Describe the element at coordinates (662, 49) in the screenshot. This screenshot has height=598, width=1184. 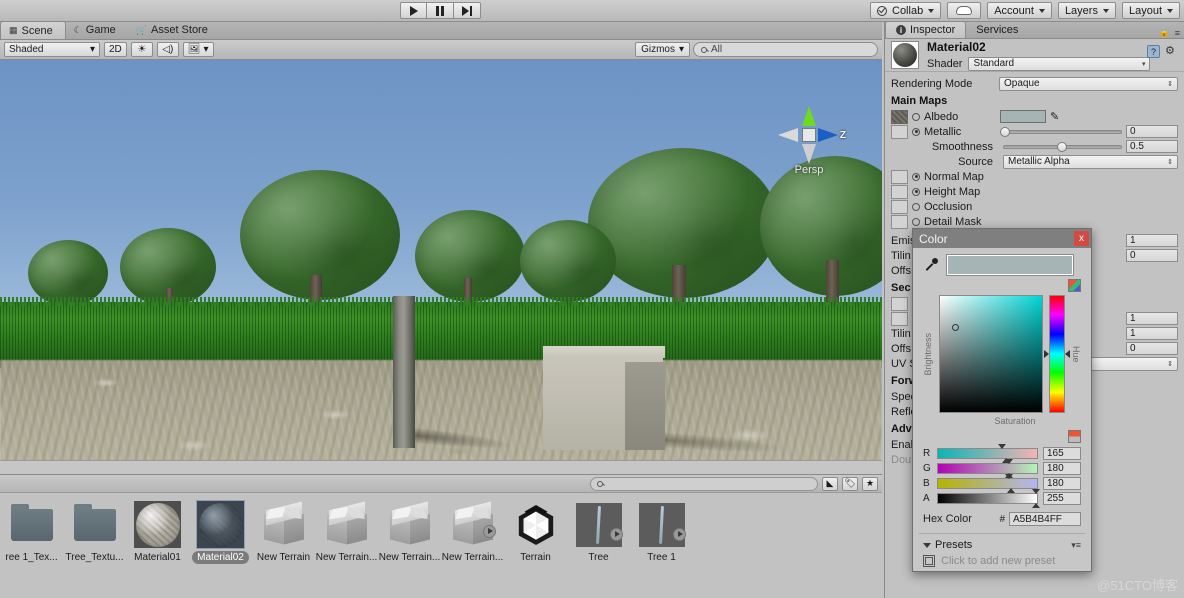
I see `gizmos-dropdown: Gizmos ▾` at that location.